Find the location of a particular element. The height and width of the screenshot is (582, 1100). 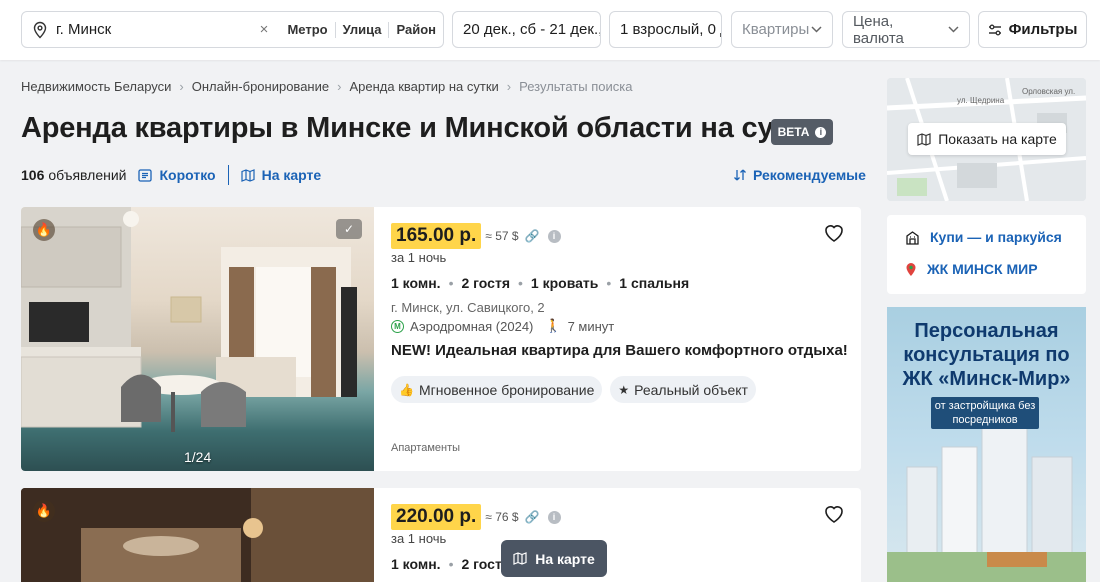

metro-info: M Аэродромная (2024) 🚶 7 минут is located at coordinates (502, 326).